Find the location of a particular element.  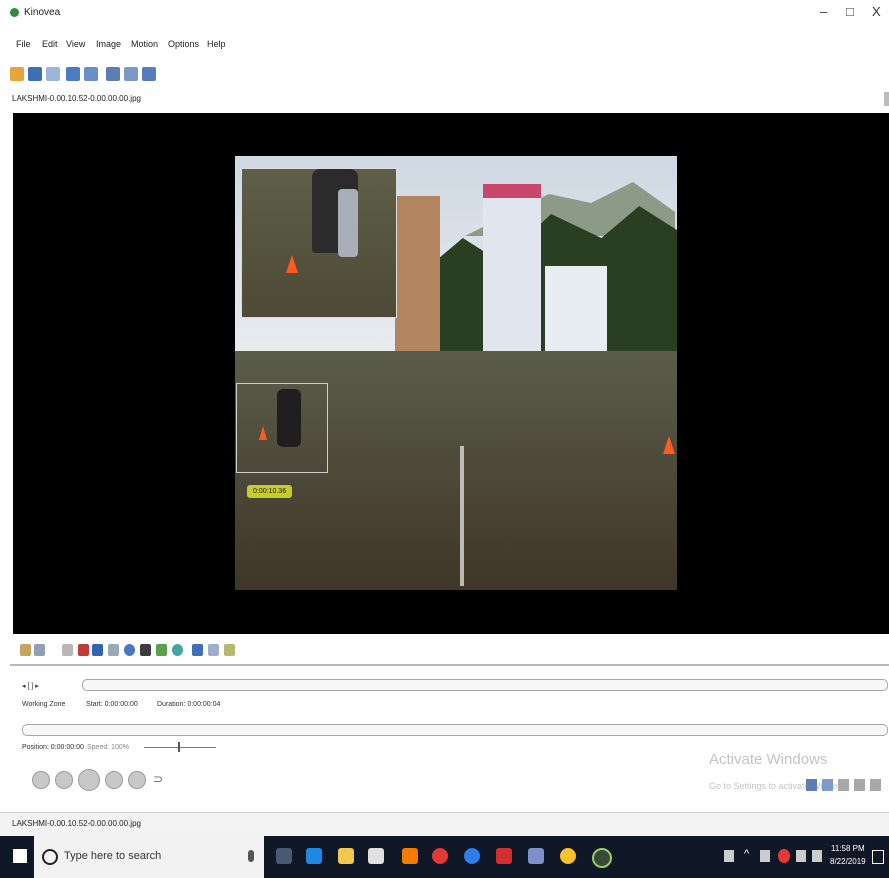

building-right is located at coordinates (576, 311).